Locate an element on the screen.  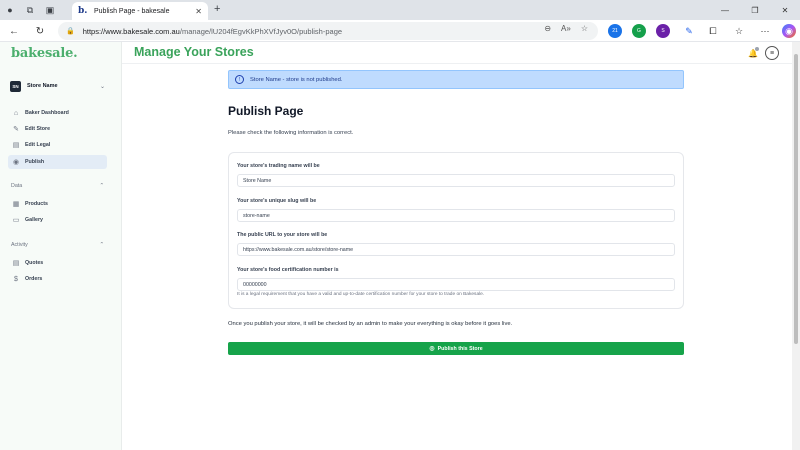
main-header: Manage Your Stores 🔔 ≡ is located at coordinates (457, 53).